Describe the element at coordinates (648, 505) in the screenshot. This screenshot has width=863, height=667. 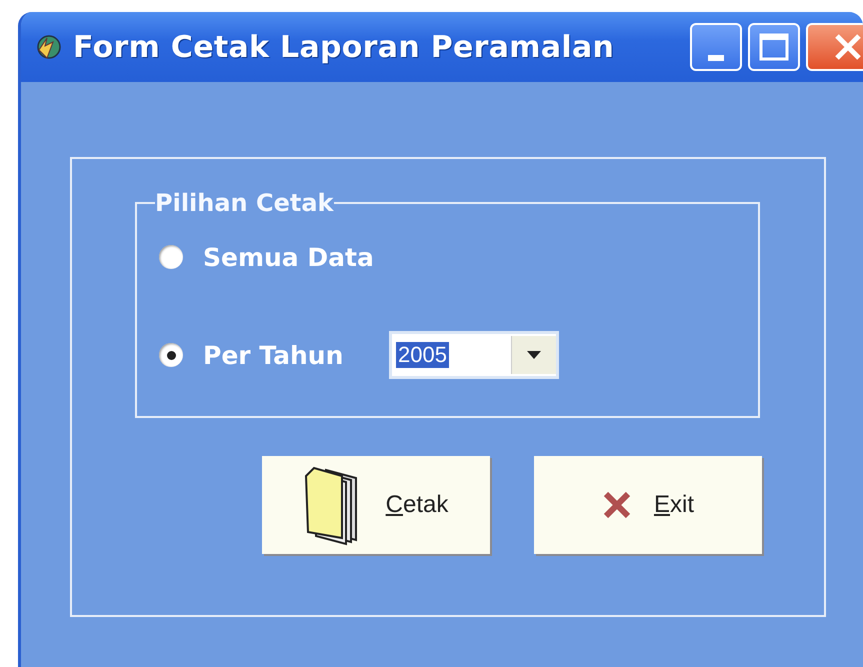
I see `action-button: Exit` at that location.